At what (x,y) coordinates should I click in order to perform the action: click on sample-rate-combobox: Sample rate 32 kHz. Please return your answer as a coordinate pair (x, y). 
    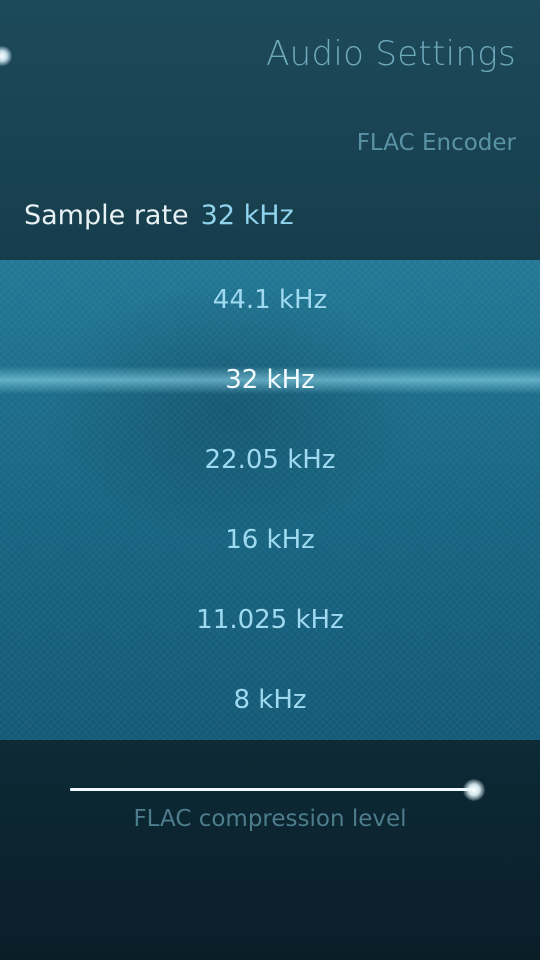
    Looking at the image, I should click on (159, 221).